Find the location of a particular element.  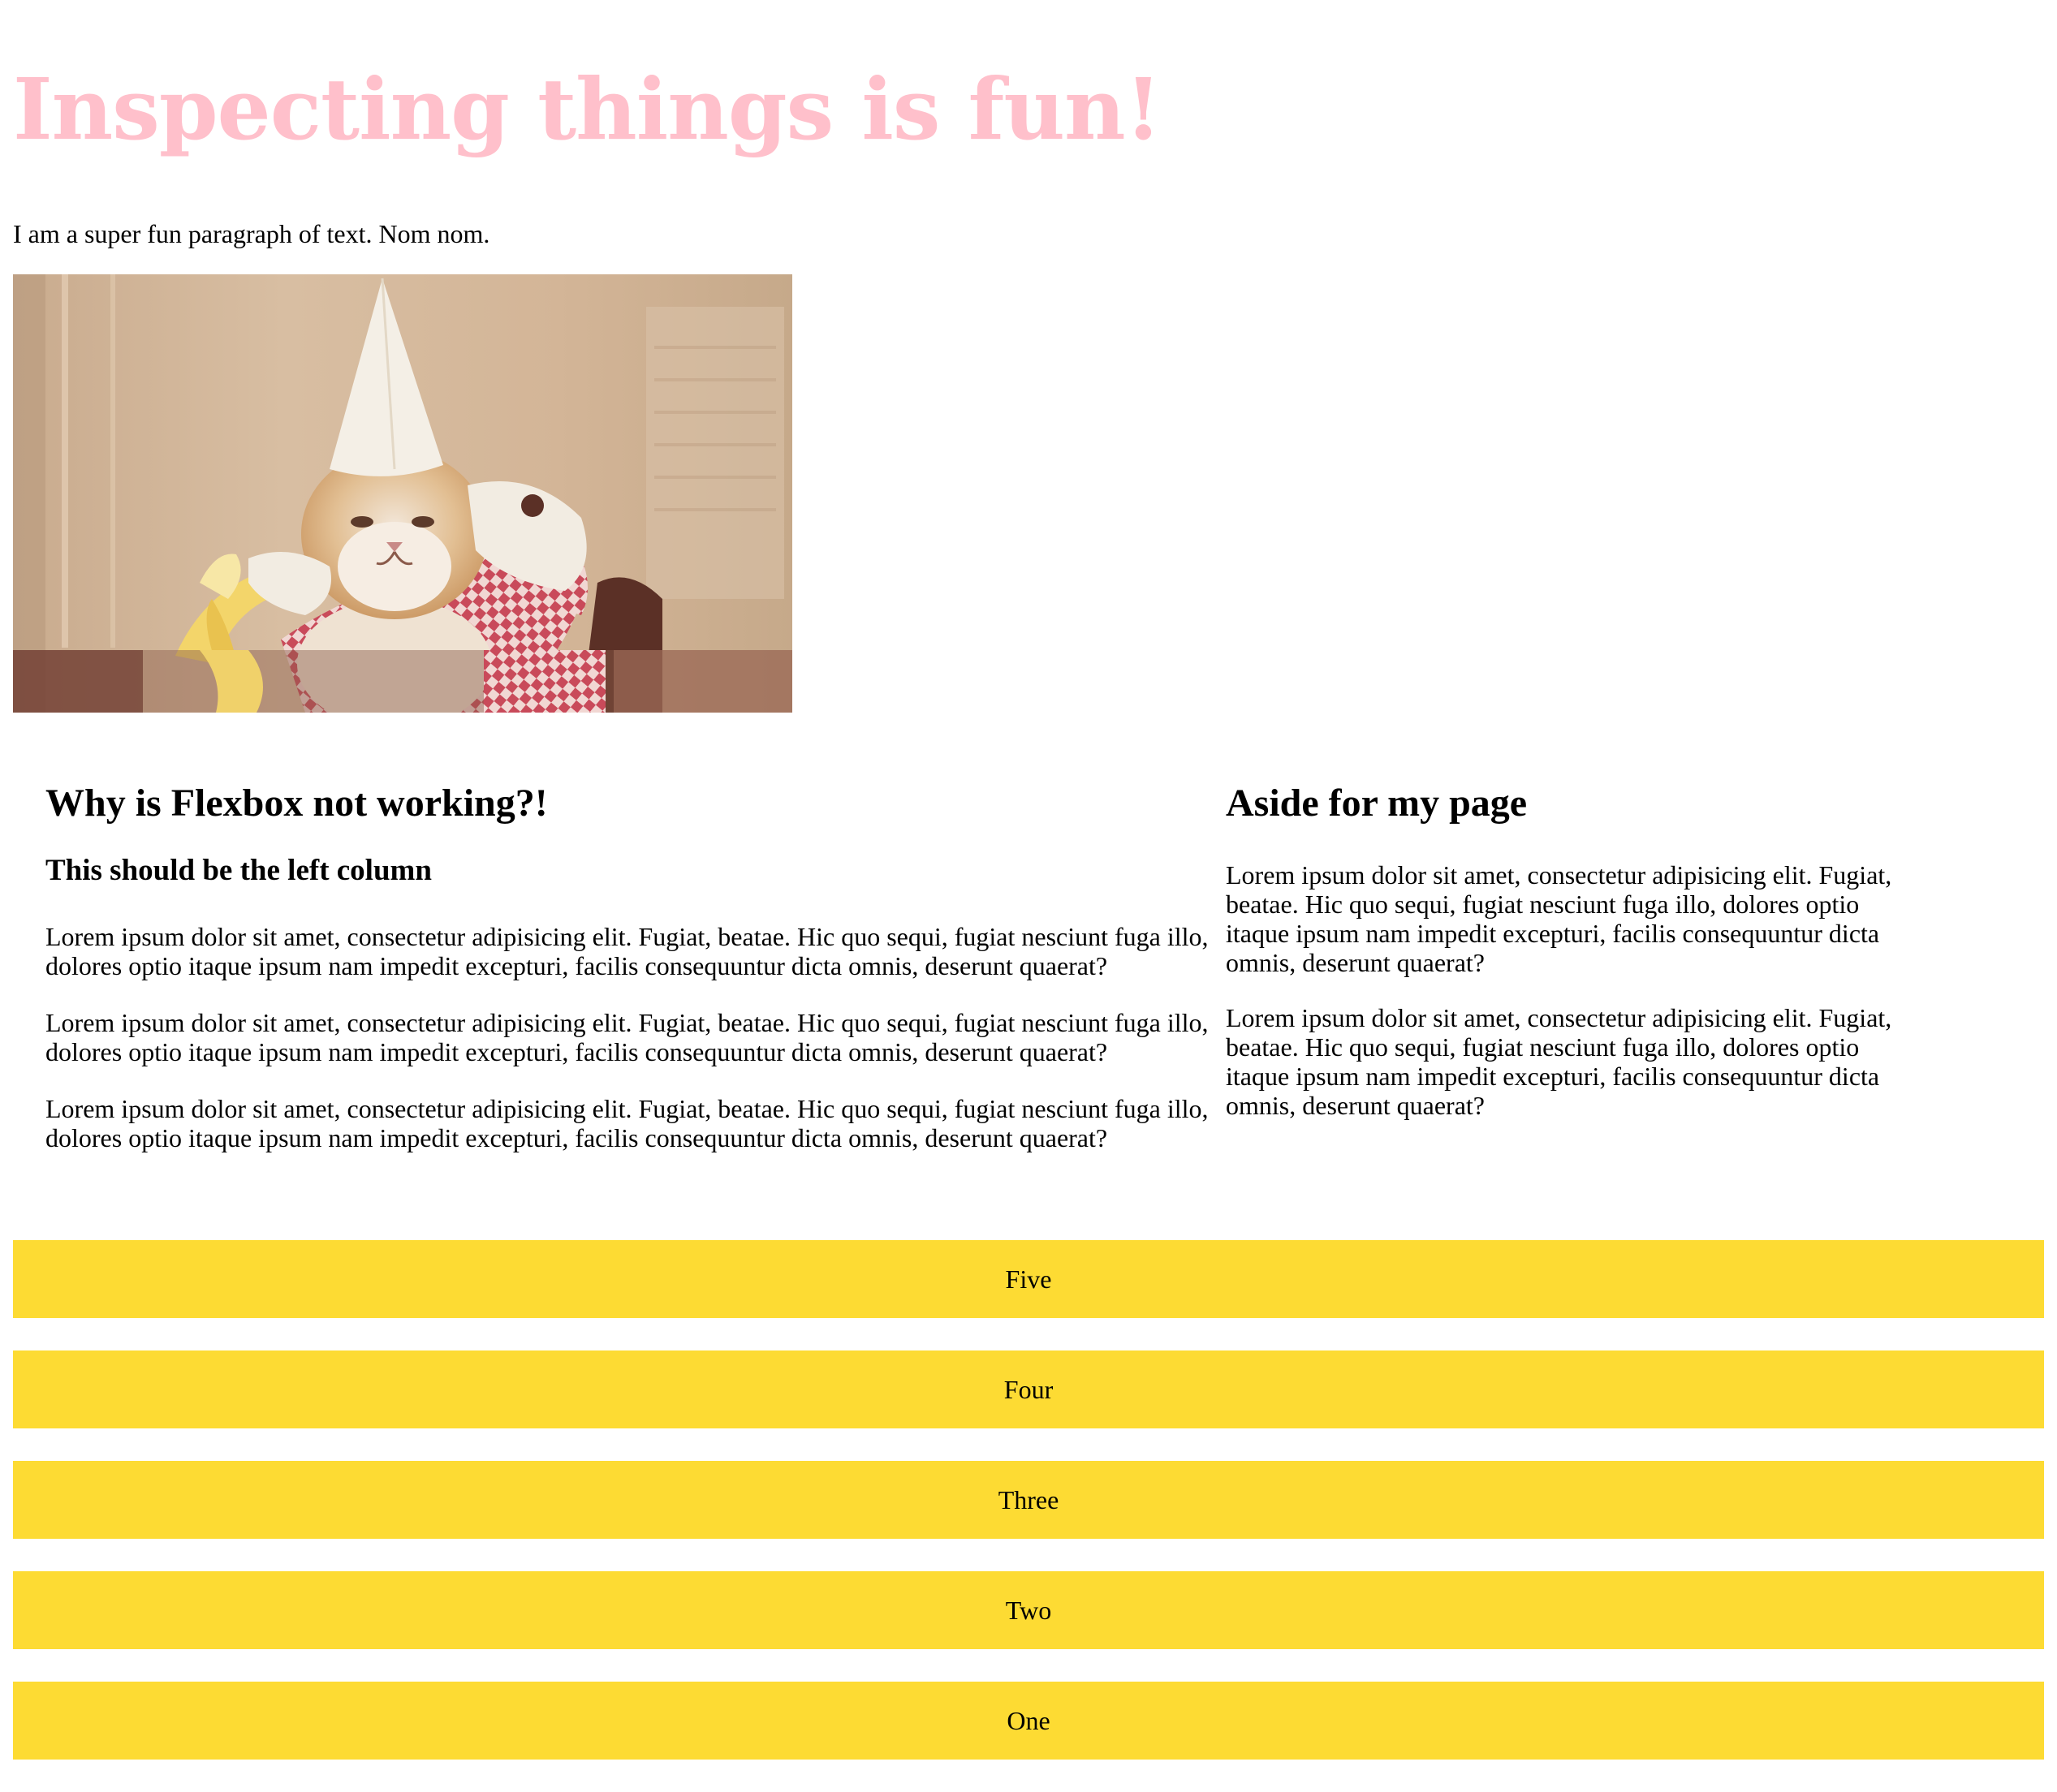

main-heading: Why is Flexbox not working?! is located at coordinates (296, 804).